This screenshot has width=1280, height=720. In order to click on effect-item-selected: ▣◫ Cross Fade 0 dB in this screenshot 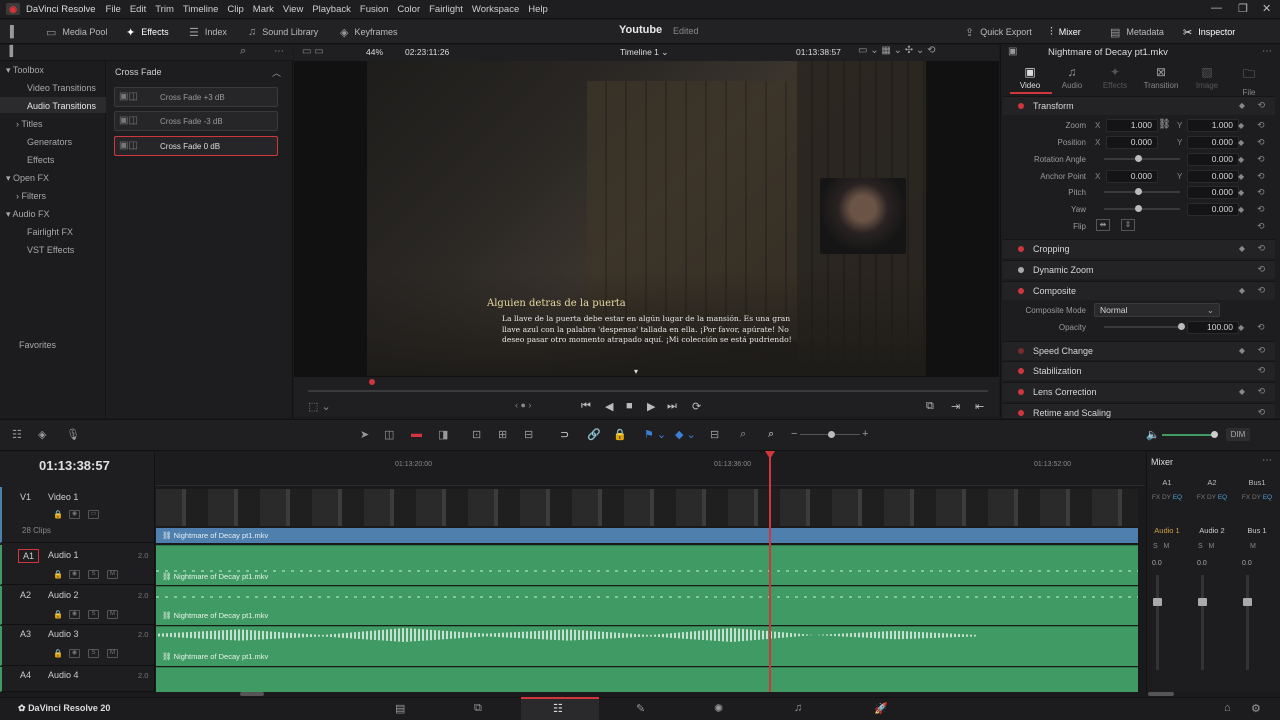, I will do `click(196, 146)`.